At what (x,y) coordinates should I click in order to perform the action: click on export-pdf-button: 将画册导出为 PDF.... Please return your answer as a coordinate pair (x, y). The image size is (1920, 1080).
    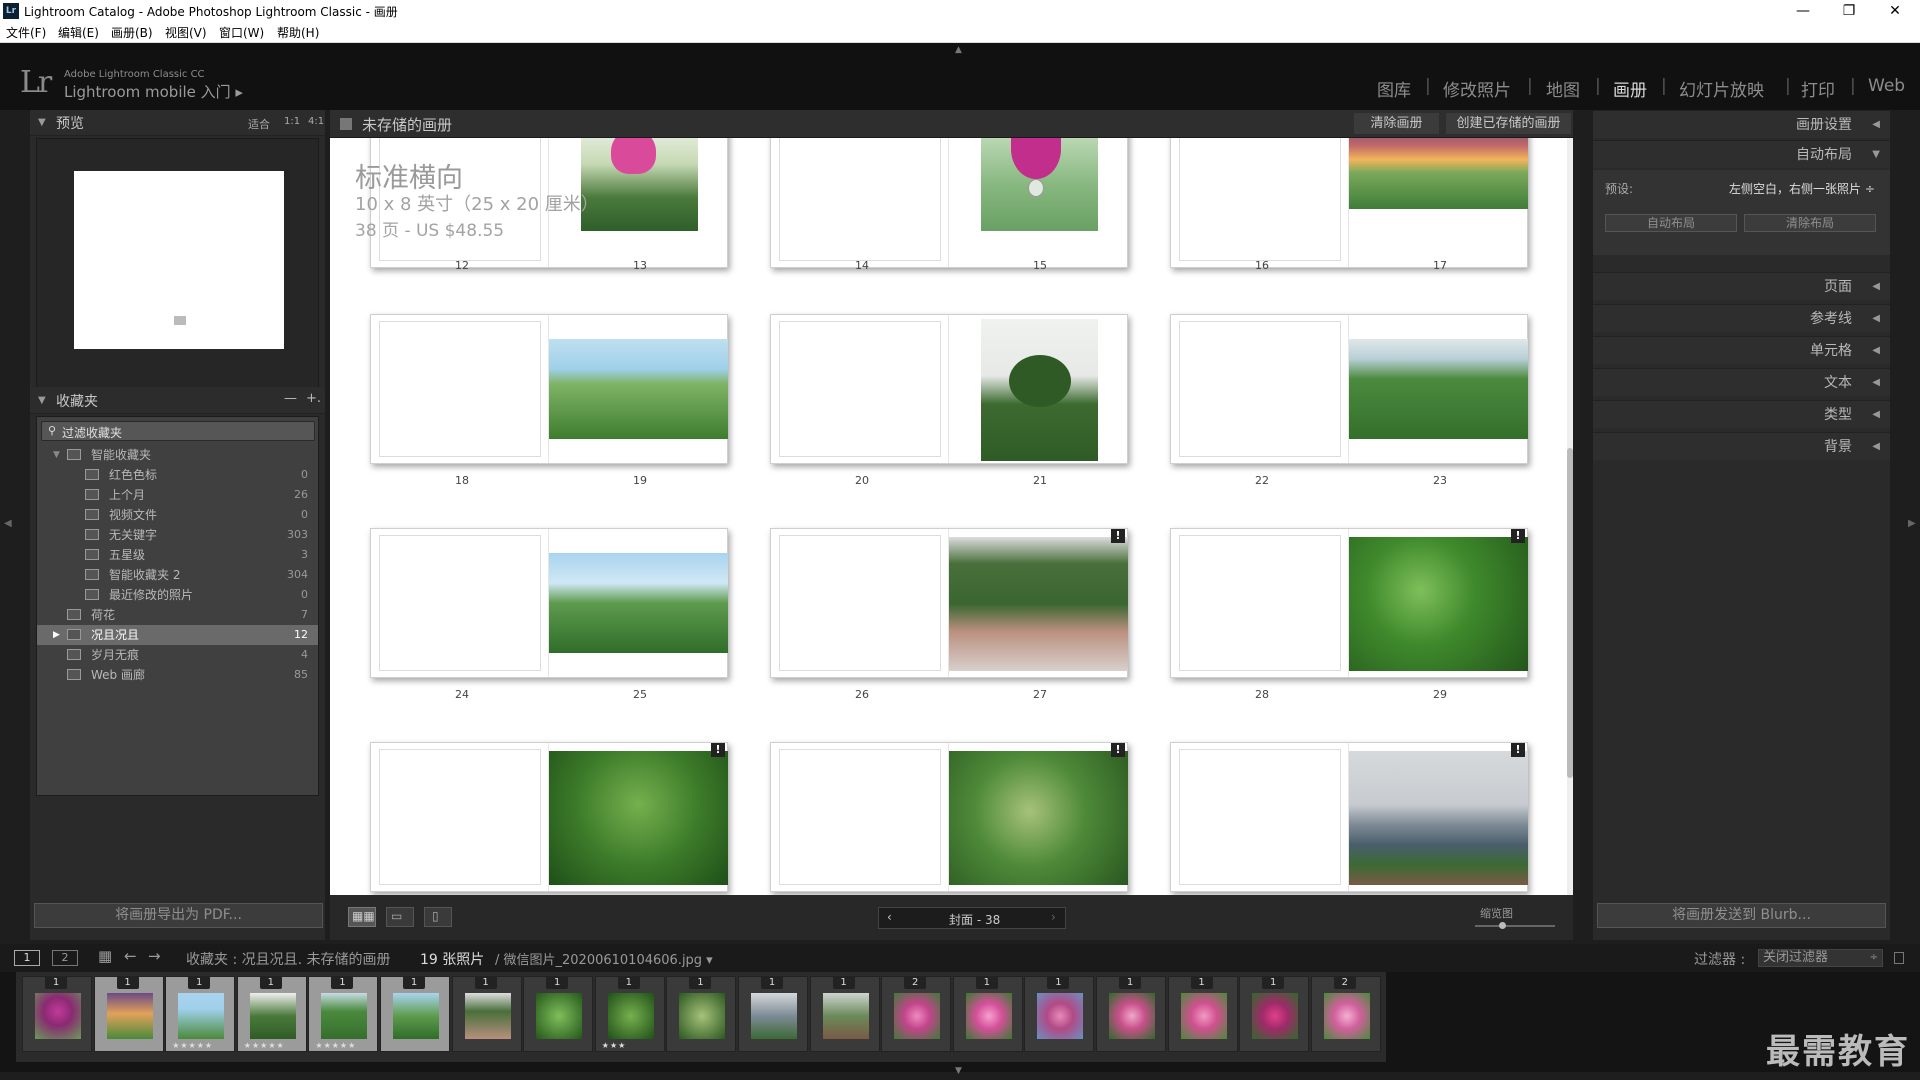
    Looking at the image, I should click on (178, 915).